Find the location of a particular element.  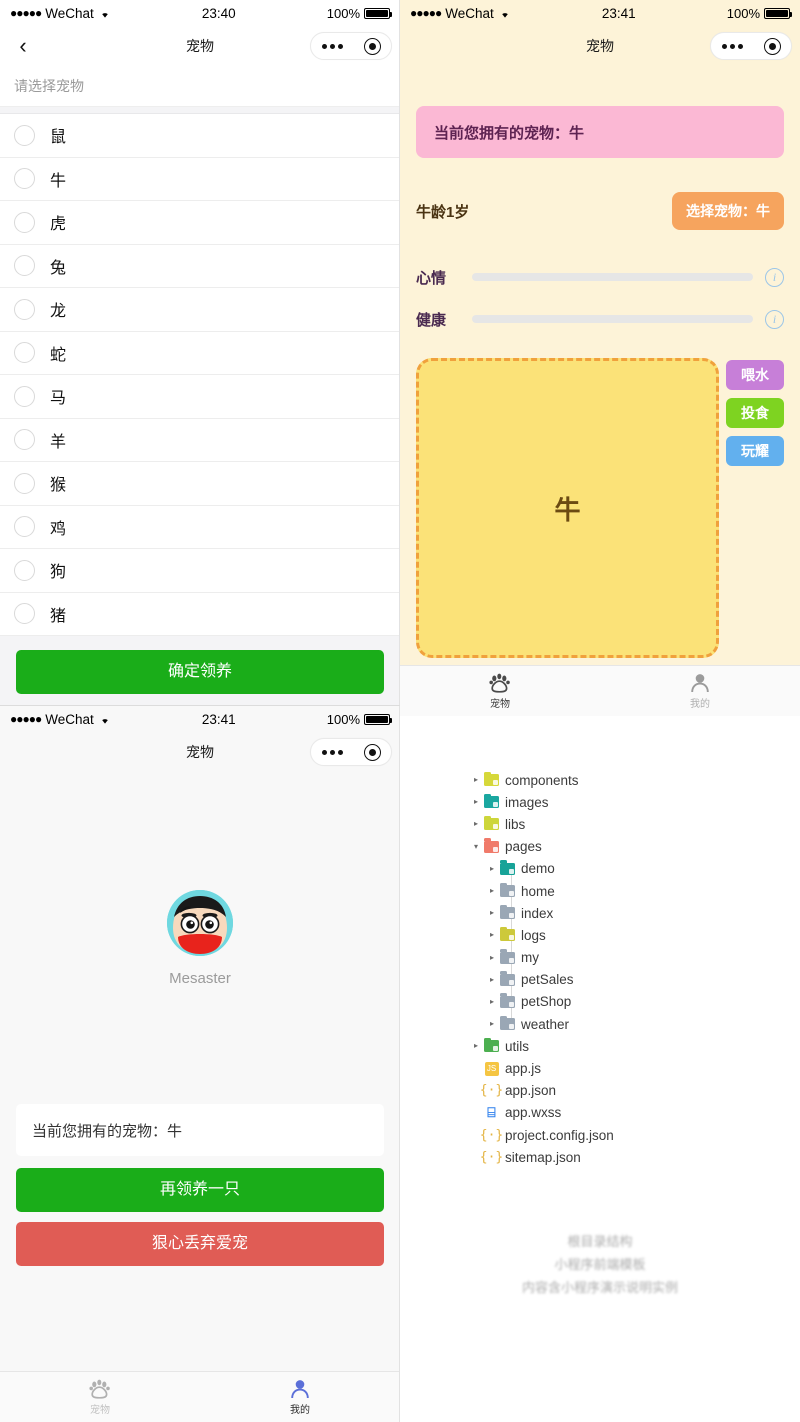

tree-node: ⌸ app.wxss is located at coordinates (635, 1113).